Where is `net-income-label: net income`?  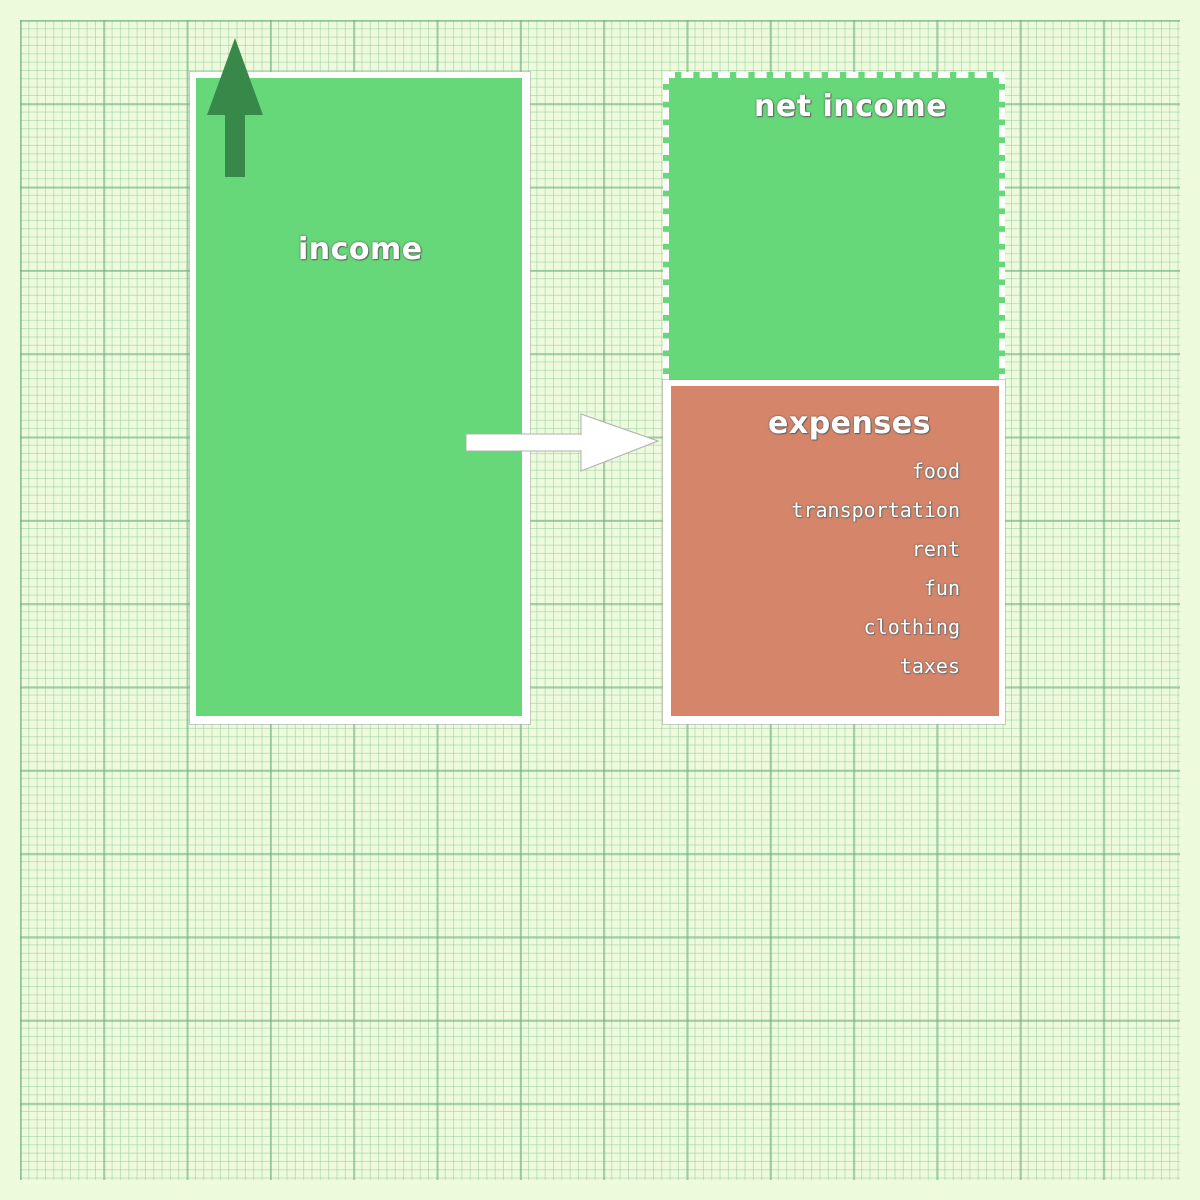 net-income-label: net income is located at coordinates (851, 106).